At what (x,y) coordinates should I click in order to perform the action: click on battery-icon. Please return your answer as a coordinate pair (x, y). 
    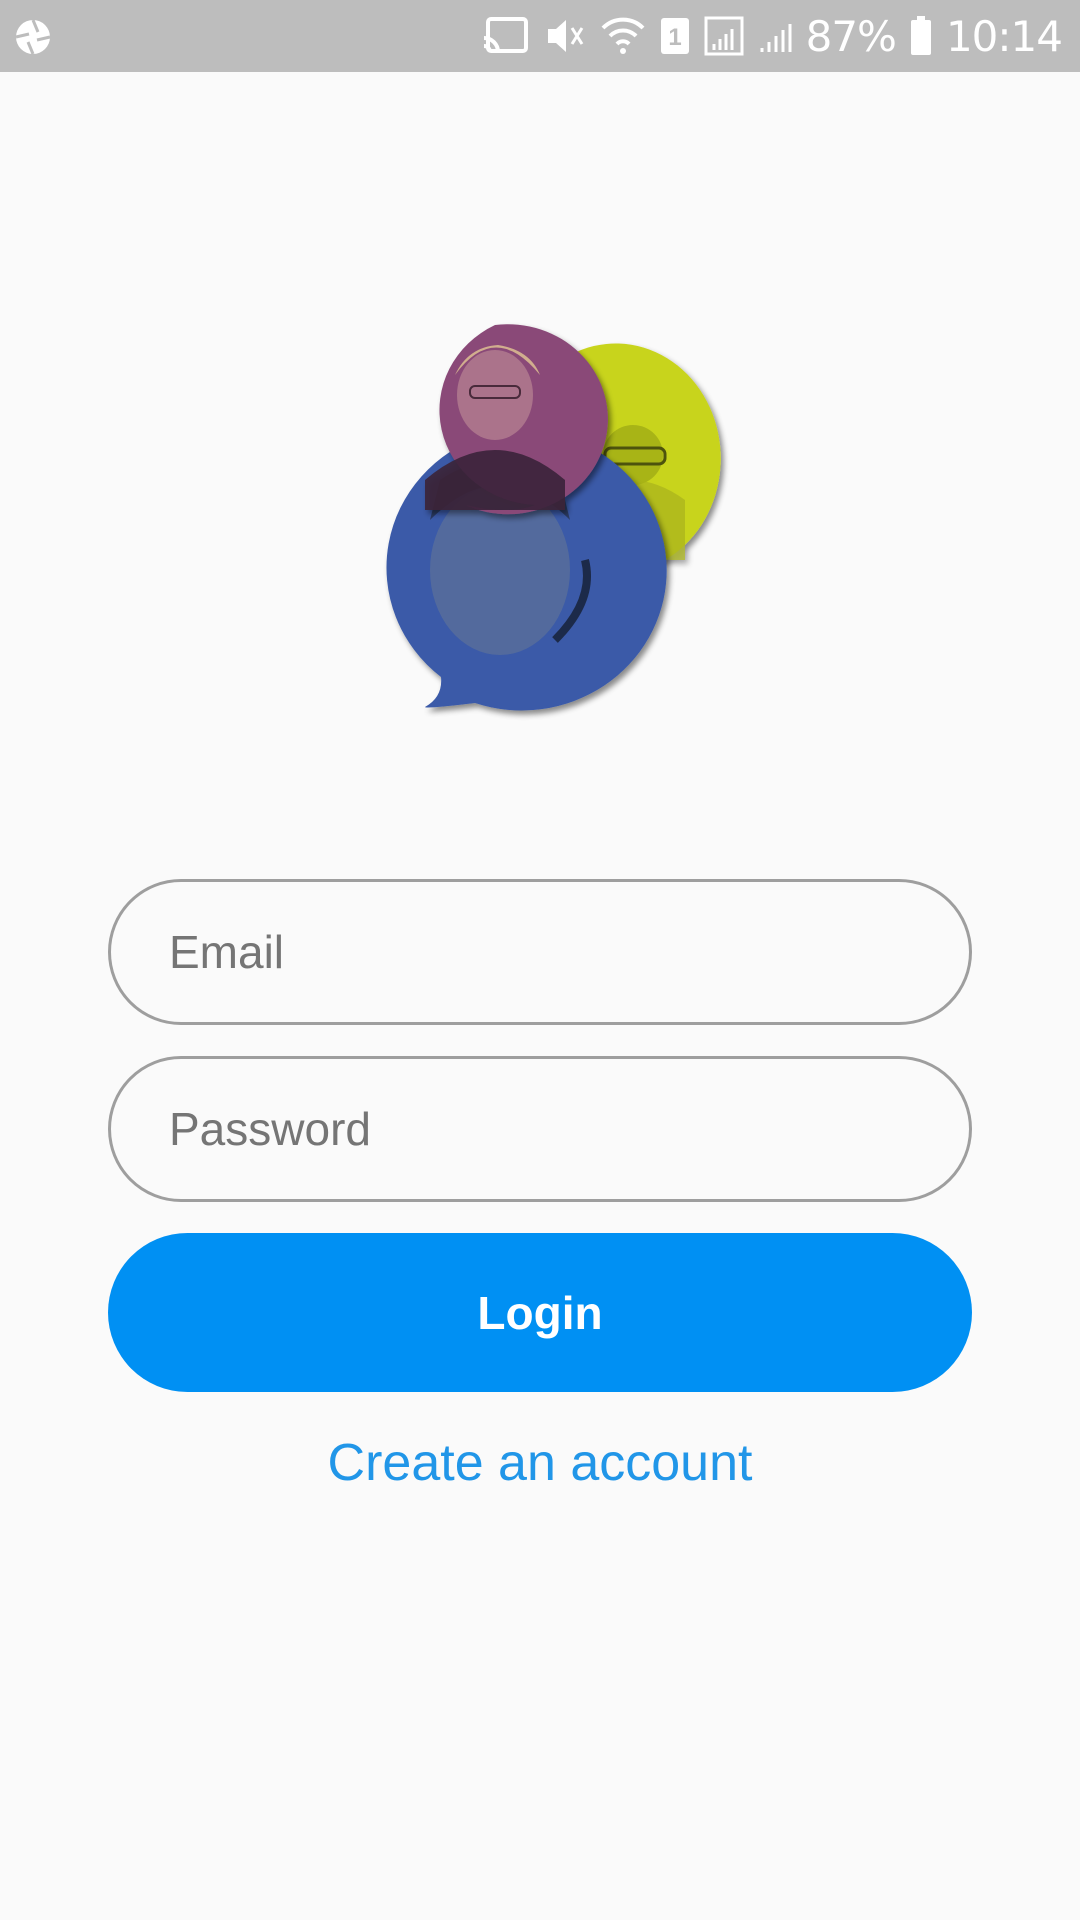
    Looking at the image, I should click on (921, 36).